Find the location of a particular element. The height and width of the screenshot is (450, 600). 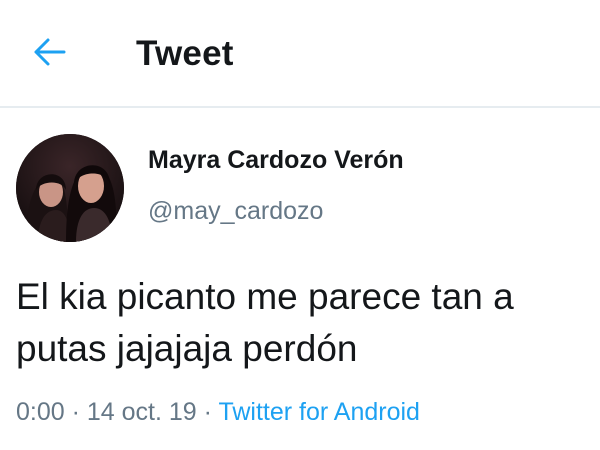

tweet-meta: 0:00 · 14 oct. 19 · Twitter for Android is located at coordinates (218, 412).